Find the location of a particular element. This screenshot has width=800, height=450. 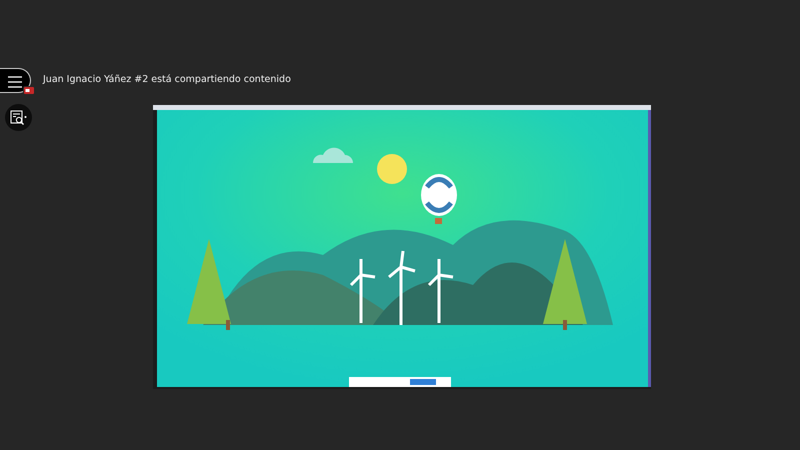

document-search-icon is located at coordinates (18, 118).